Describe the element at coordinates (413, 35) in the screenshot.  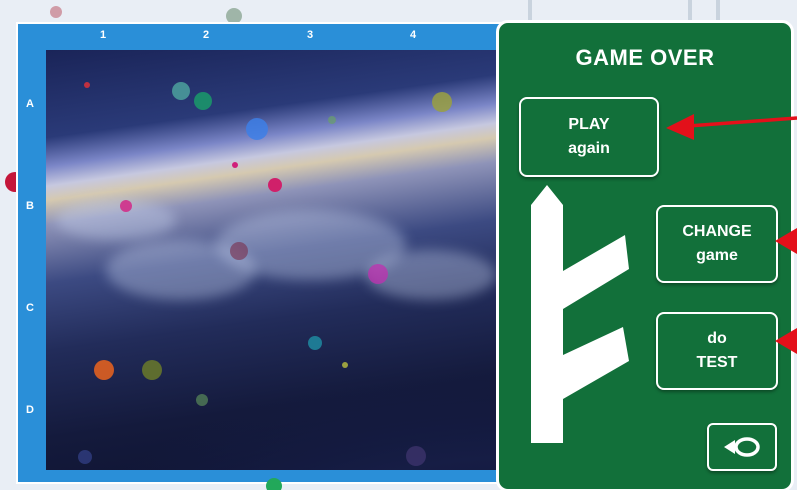
I see `column-label: 4` at that location.